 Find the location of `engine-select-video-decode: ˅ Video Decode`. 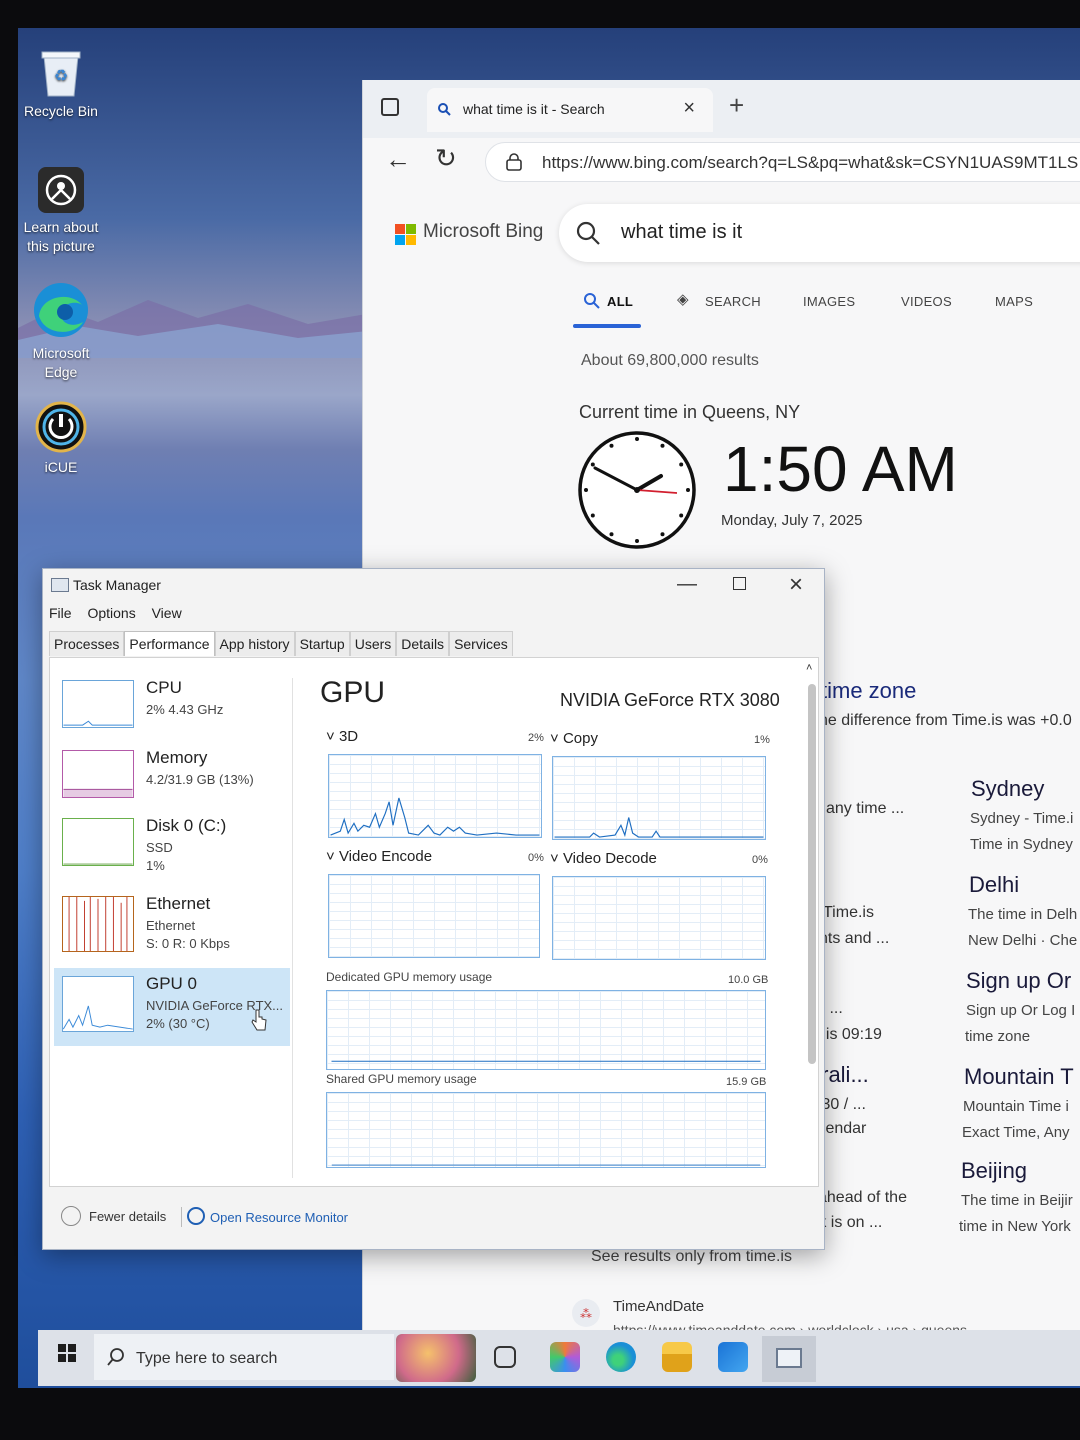

engine-select-video-decode: ˅ Video Decode is located at coordinates (603, 858).